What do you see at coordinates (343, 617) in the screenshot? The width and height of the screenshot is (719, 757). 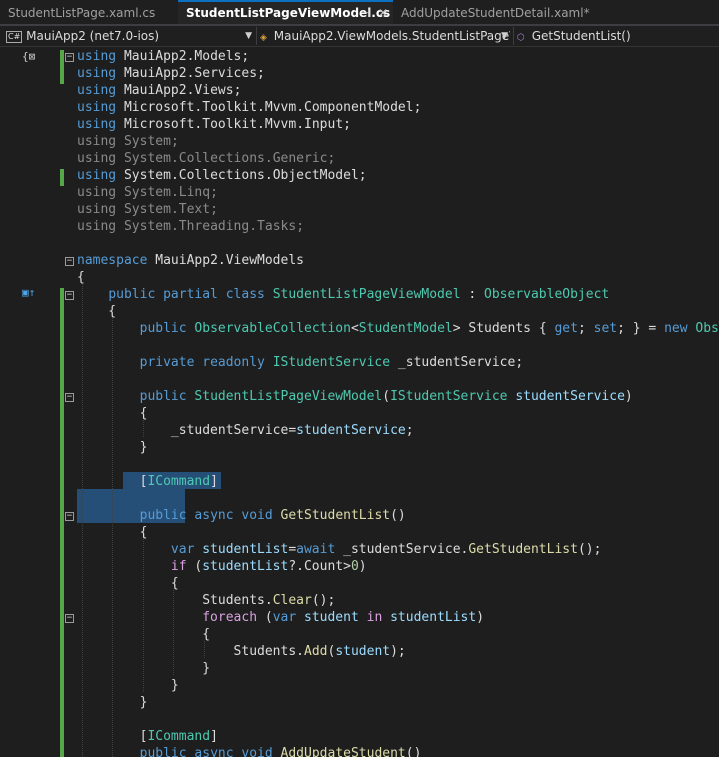 I see `code-line: foreach (var student in studentList)` at bounding box center [343, 617].